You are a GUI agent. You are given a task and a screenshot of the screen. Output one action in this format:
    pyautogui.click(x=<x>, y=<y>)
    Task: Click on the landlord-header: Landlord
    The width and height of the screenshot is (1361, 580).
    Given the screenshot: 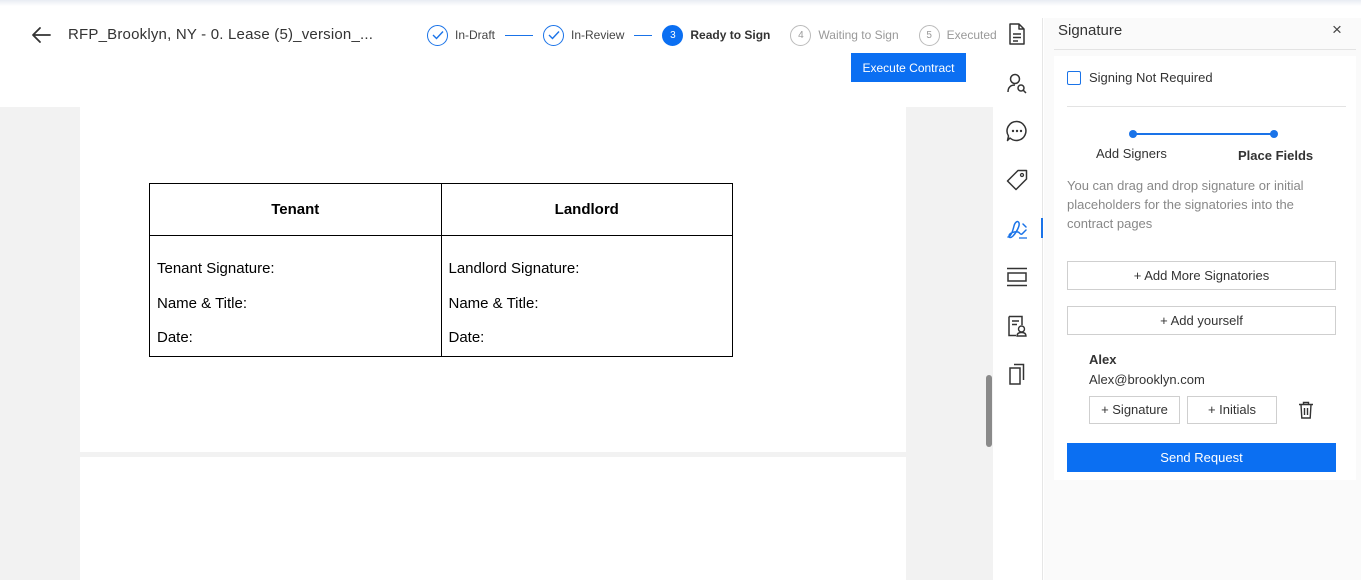 What is the action you would take?
    pyautogui.click(x=586, y=209)
    